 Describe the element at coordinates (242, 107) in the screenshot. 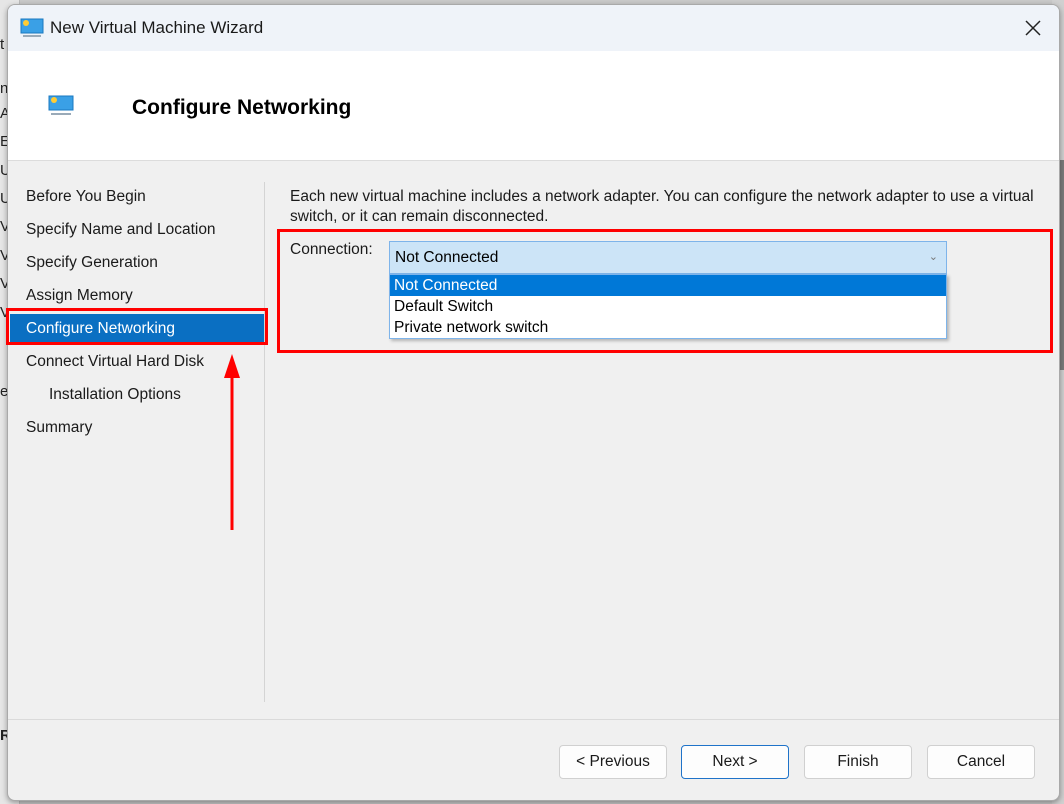

I see `page-title: Configure Networking` at that location.